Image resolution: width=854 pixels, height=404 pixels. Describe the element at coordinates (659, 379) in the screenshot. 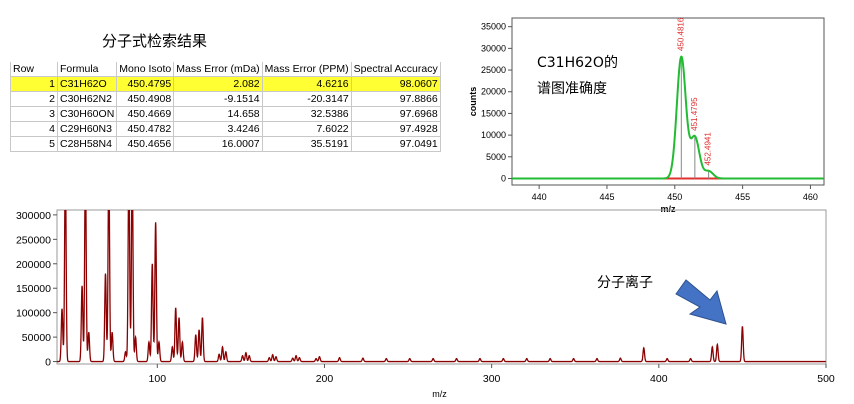

I see `x-tick-label: 400` at that location.